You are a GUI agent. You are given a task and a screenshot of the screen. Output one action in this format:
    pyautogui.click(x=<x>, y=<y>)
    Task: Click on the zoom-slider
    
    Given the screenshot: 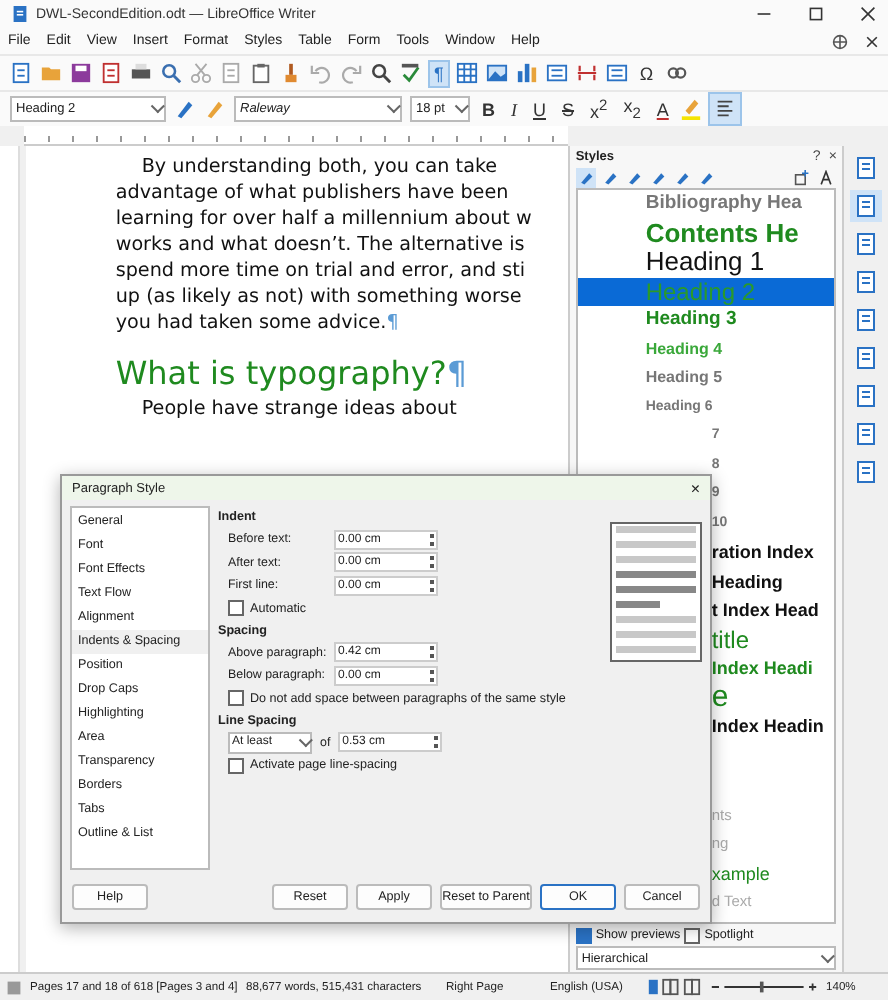 What is the action you would take?
    pyautogui.click(x=764, y=987)
    